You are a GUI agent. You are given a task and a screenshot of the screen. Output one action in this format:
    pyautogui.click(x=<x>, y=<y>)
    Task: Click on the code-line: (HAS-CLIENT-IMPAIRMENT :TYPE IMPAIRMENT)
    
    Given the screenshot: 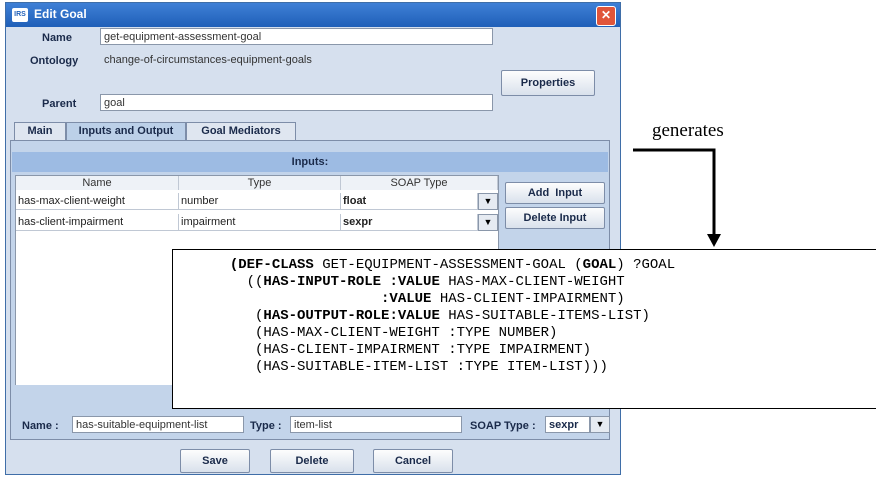 What is the action you would take?
    pyautogui.click(x=402, y=350)
    